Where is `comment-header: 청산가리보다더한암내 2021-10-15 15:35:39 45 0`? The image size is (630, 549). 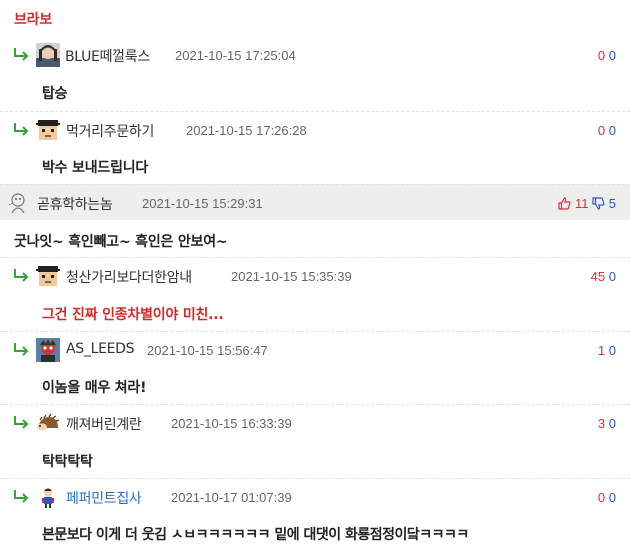 comment-header: 청산가리보다더한암내 2021-10-15 15:35:39 45 0 is located at coordinates (315, 275).